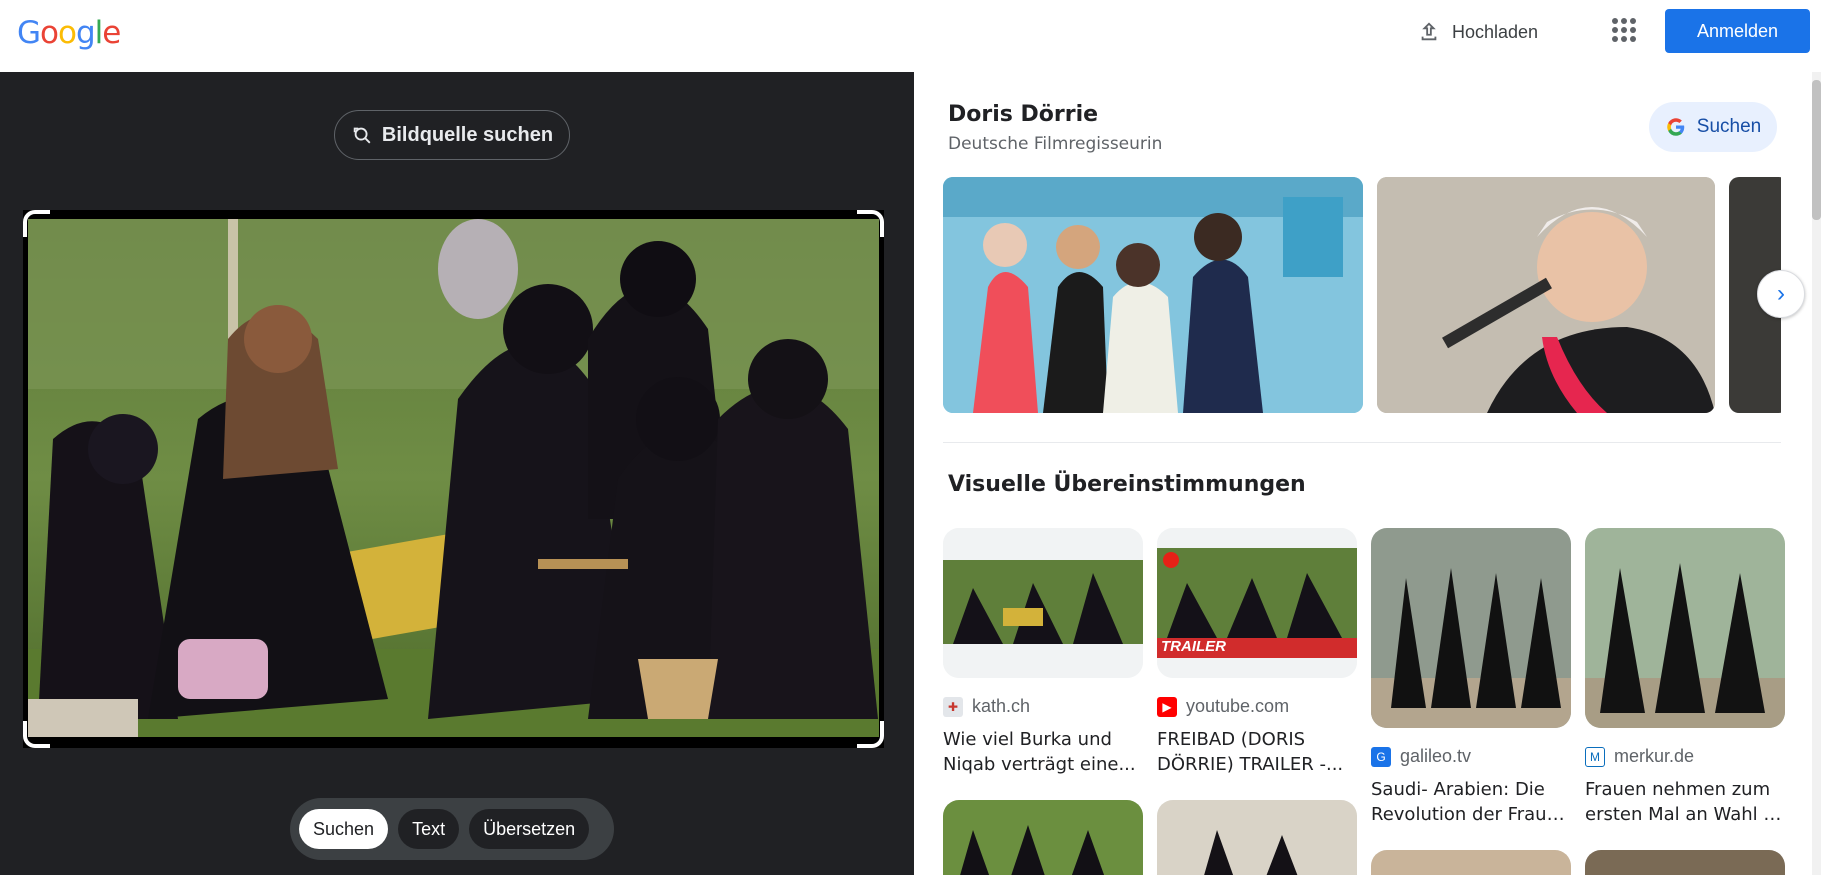  Describe the element at coordinates (36, 734) in the screenshot. I see `crop-handle-bottom-left` at that location.